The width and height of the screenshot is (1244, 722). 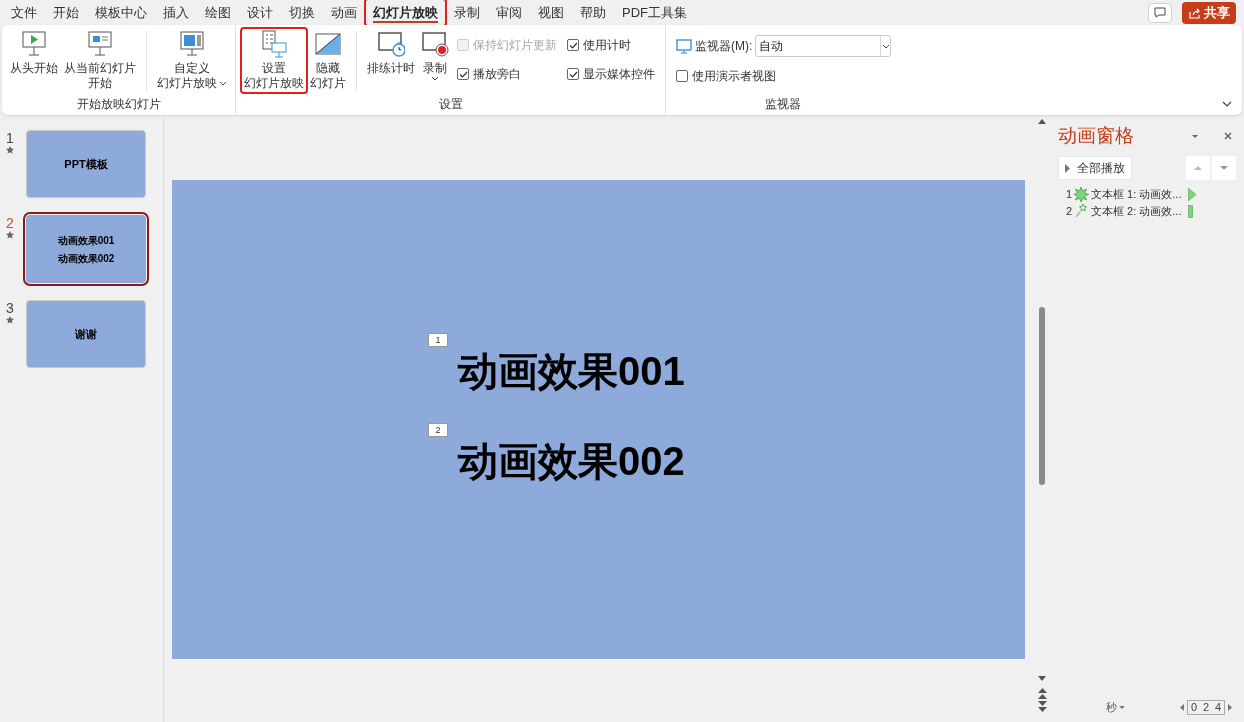 What do you see at coordinates (784, 76) in the screenshot?
I see `checkbox: 使用演示者视图` at bounding box center [784, 76].